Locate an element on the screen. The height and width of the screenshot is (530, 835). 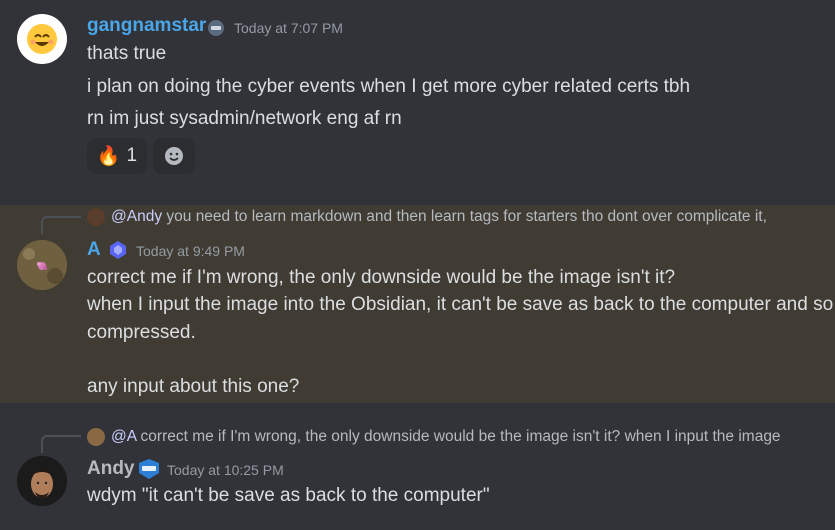
add-reaction-icon is located at coordinates (174, 156).